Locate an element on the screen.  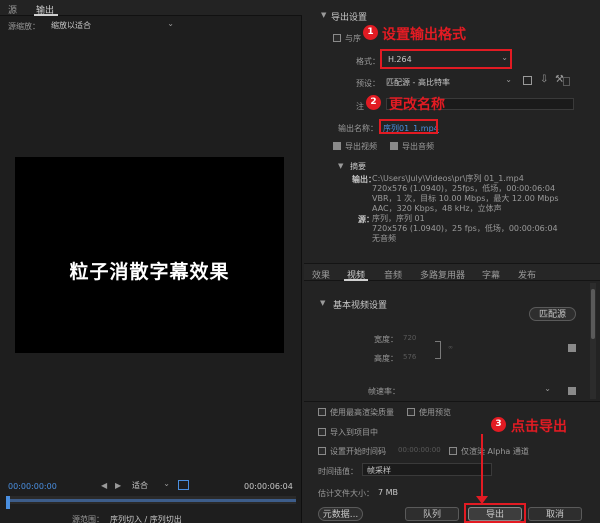
annotation-text-2: 更改名称 is located at coordinates (417, 105).